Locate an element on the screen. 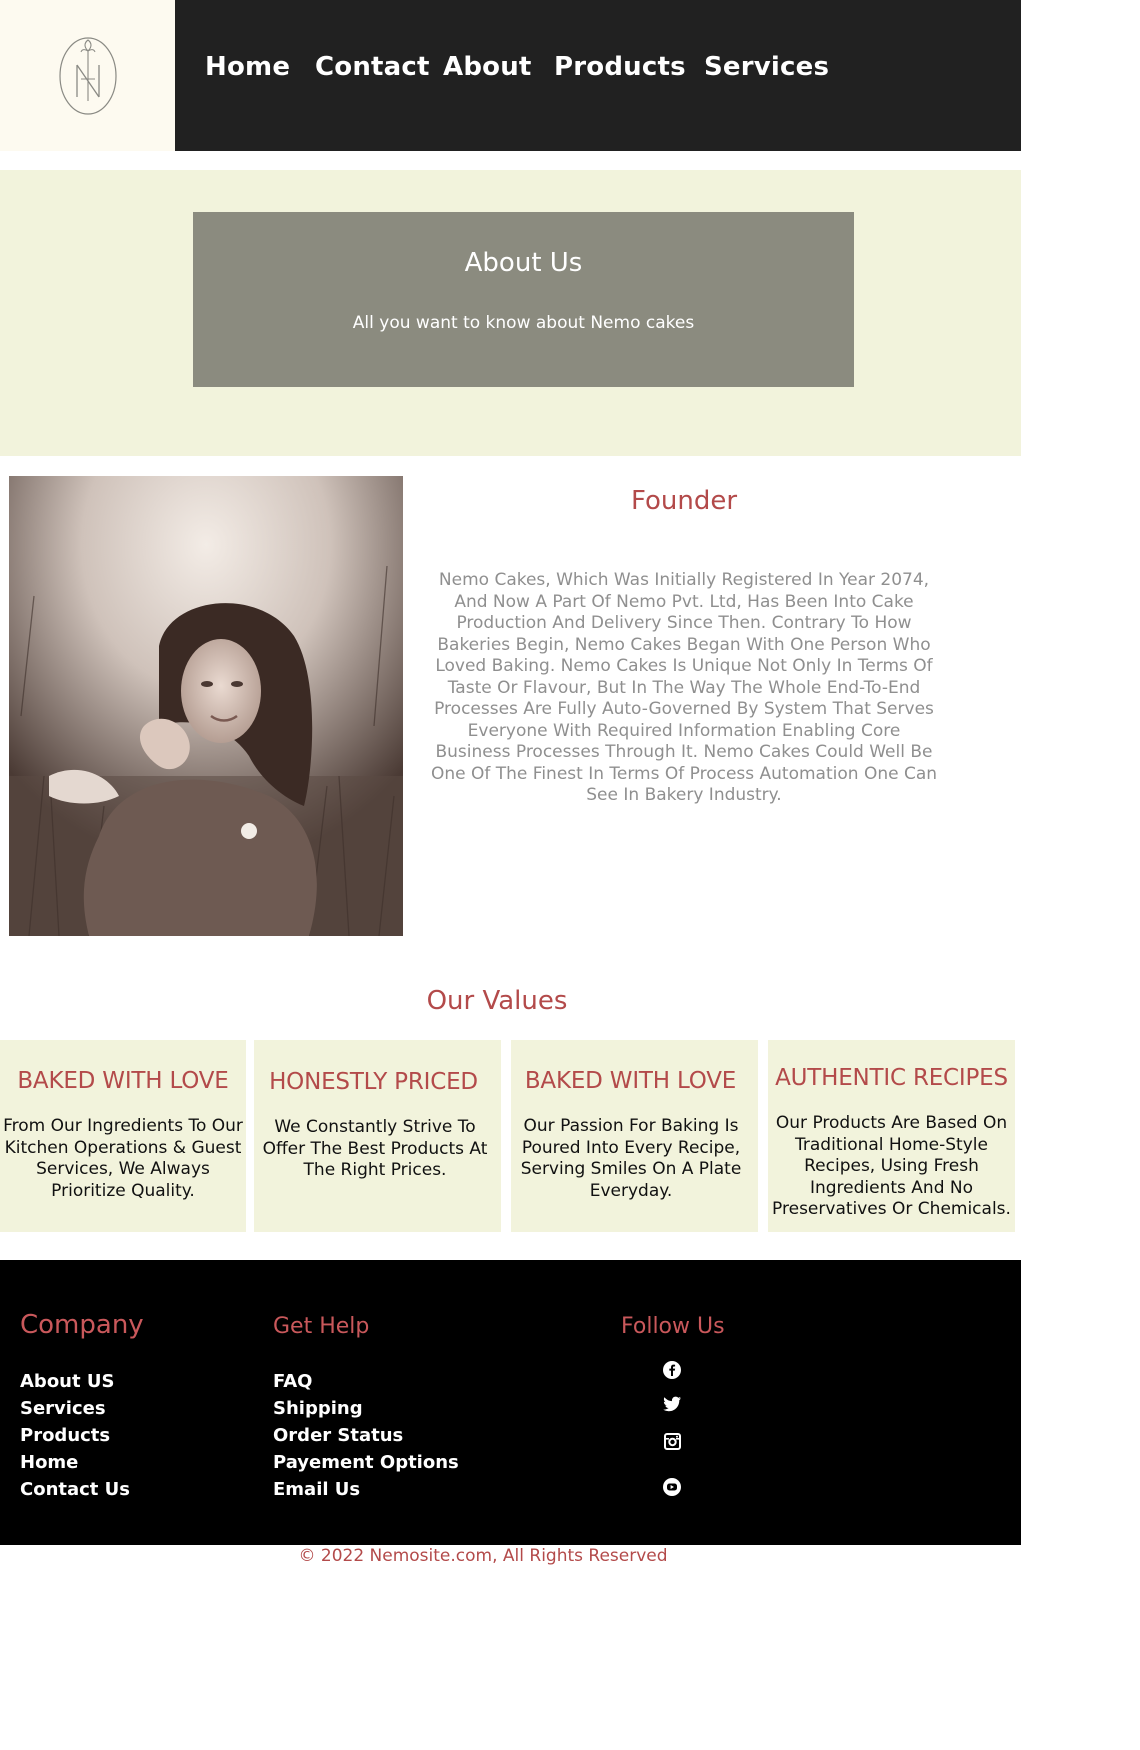 The width and height of the screenshot is (1140, 1750). footer-follow-heading: Follow Us is located at coordinates (673, 1326).